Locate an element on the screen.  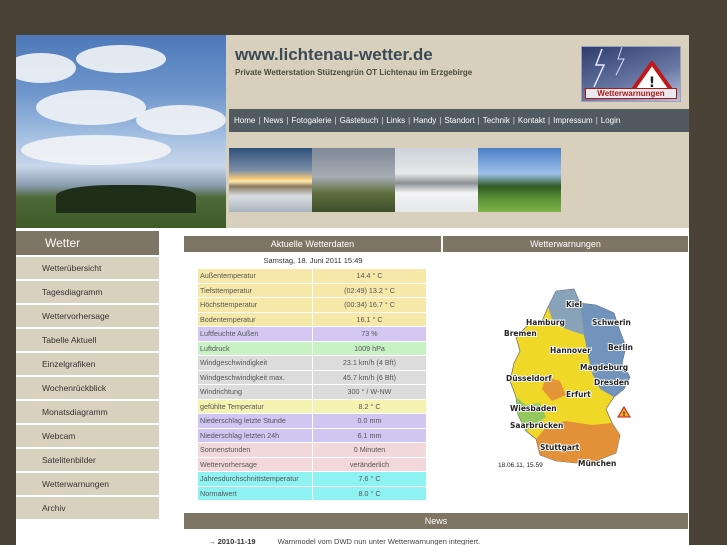
photo-thumbnail-sunset is located at coordinates (270, 180).